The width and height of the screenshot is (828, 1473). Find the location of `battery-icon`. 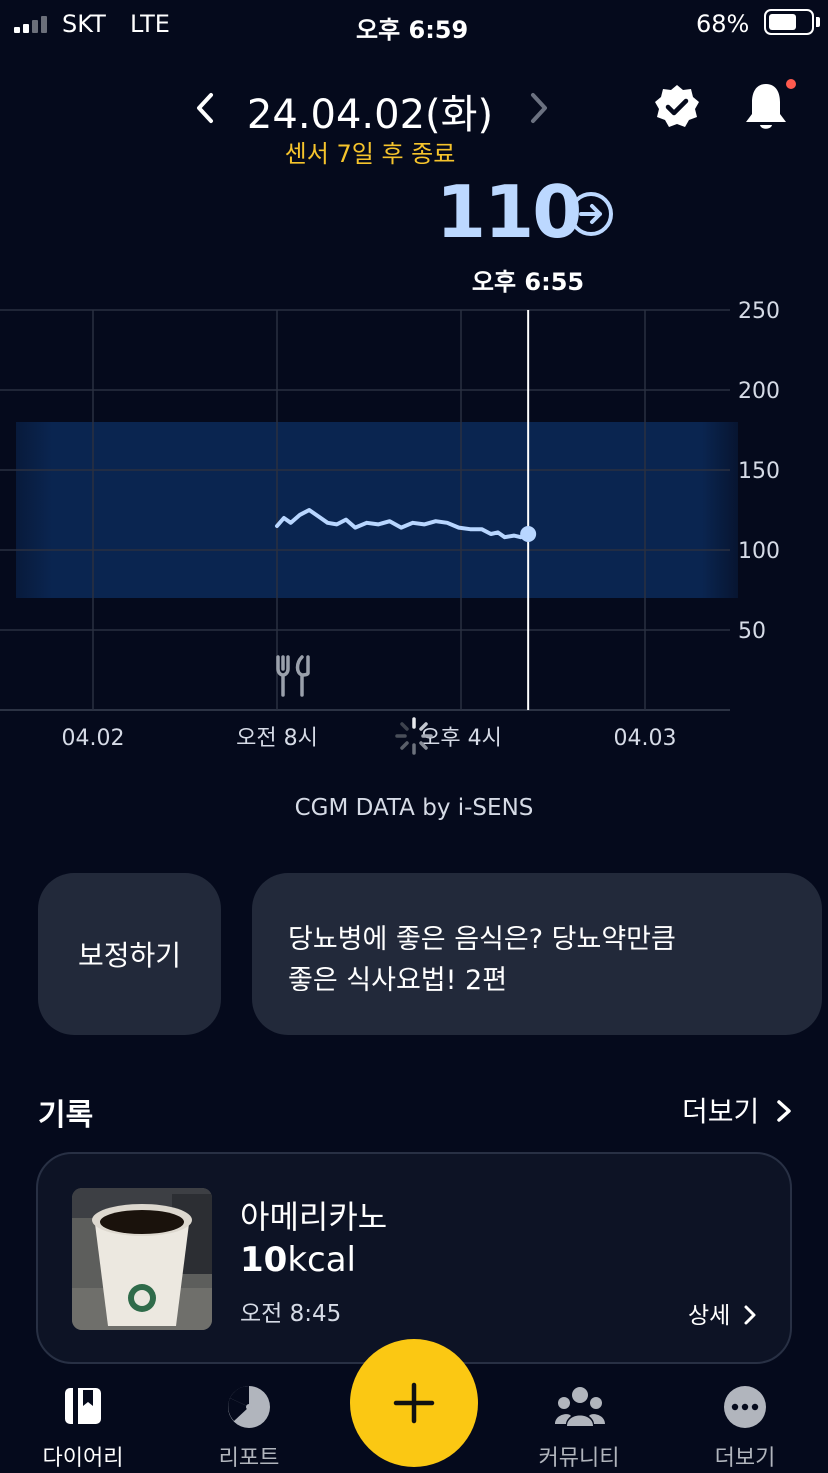

battery-icon is located at coordinates (789, 22).